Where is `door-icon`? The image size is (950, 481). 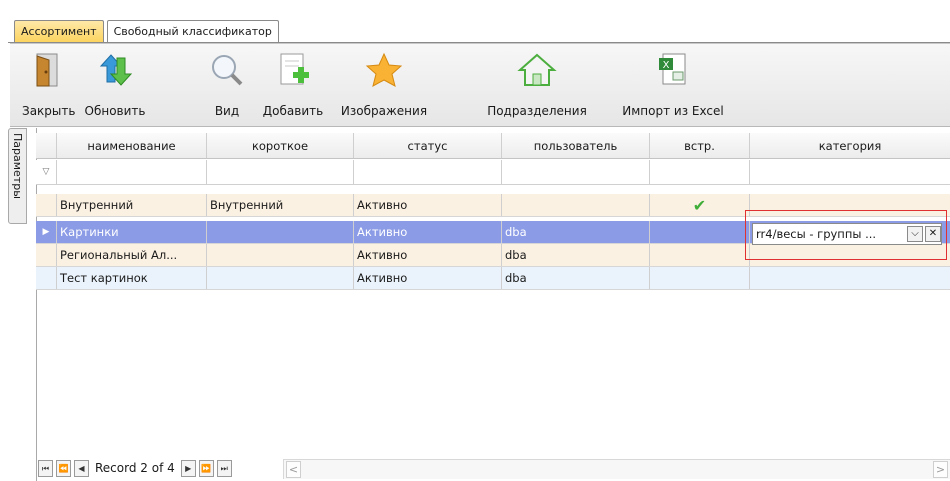 door-icon is located at coordinates (47, 70).